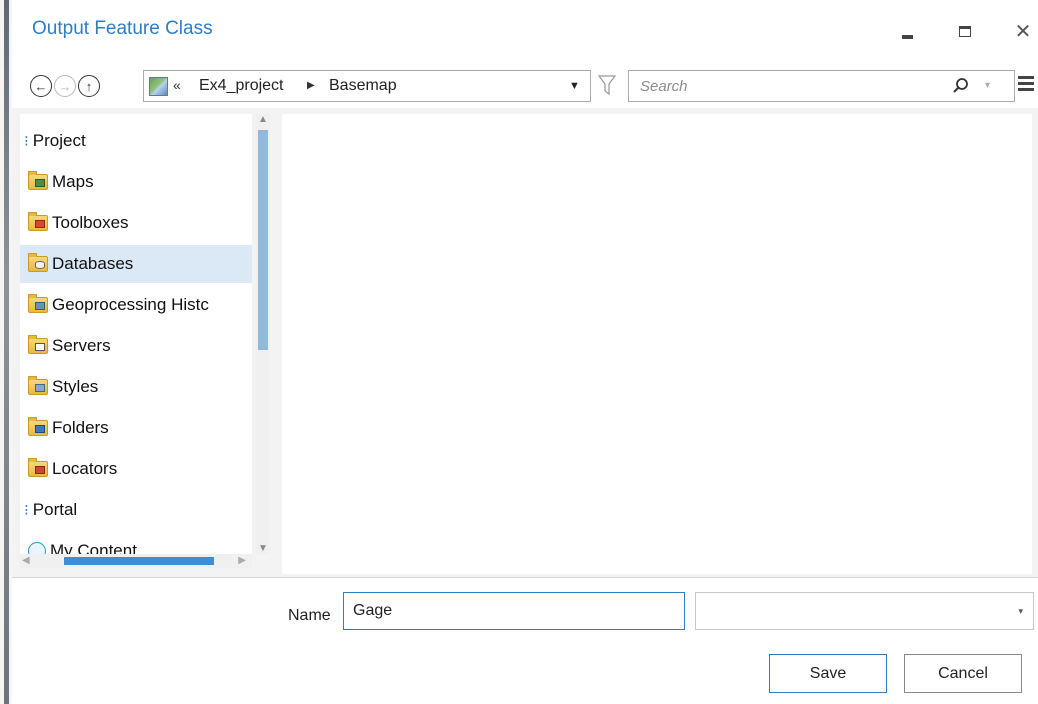  Describe the element at coordinates (963, 673) in the screenshot. I see `cancel-button: Cancel` at that location.